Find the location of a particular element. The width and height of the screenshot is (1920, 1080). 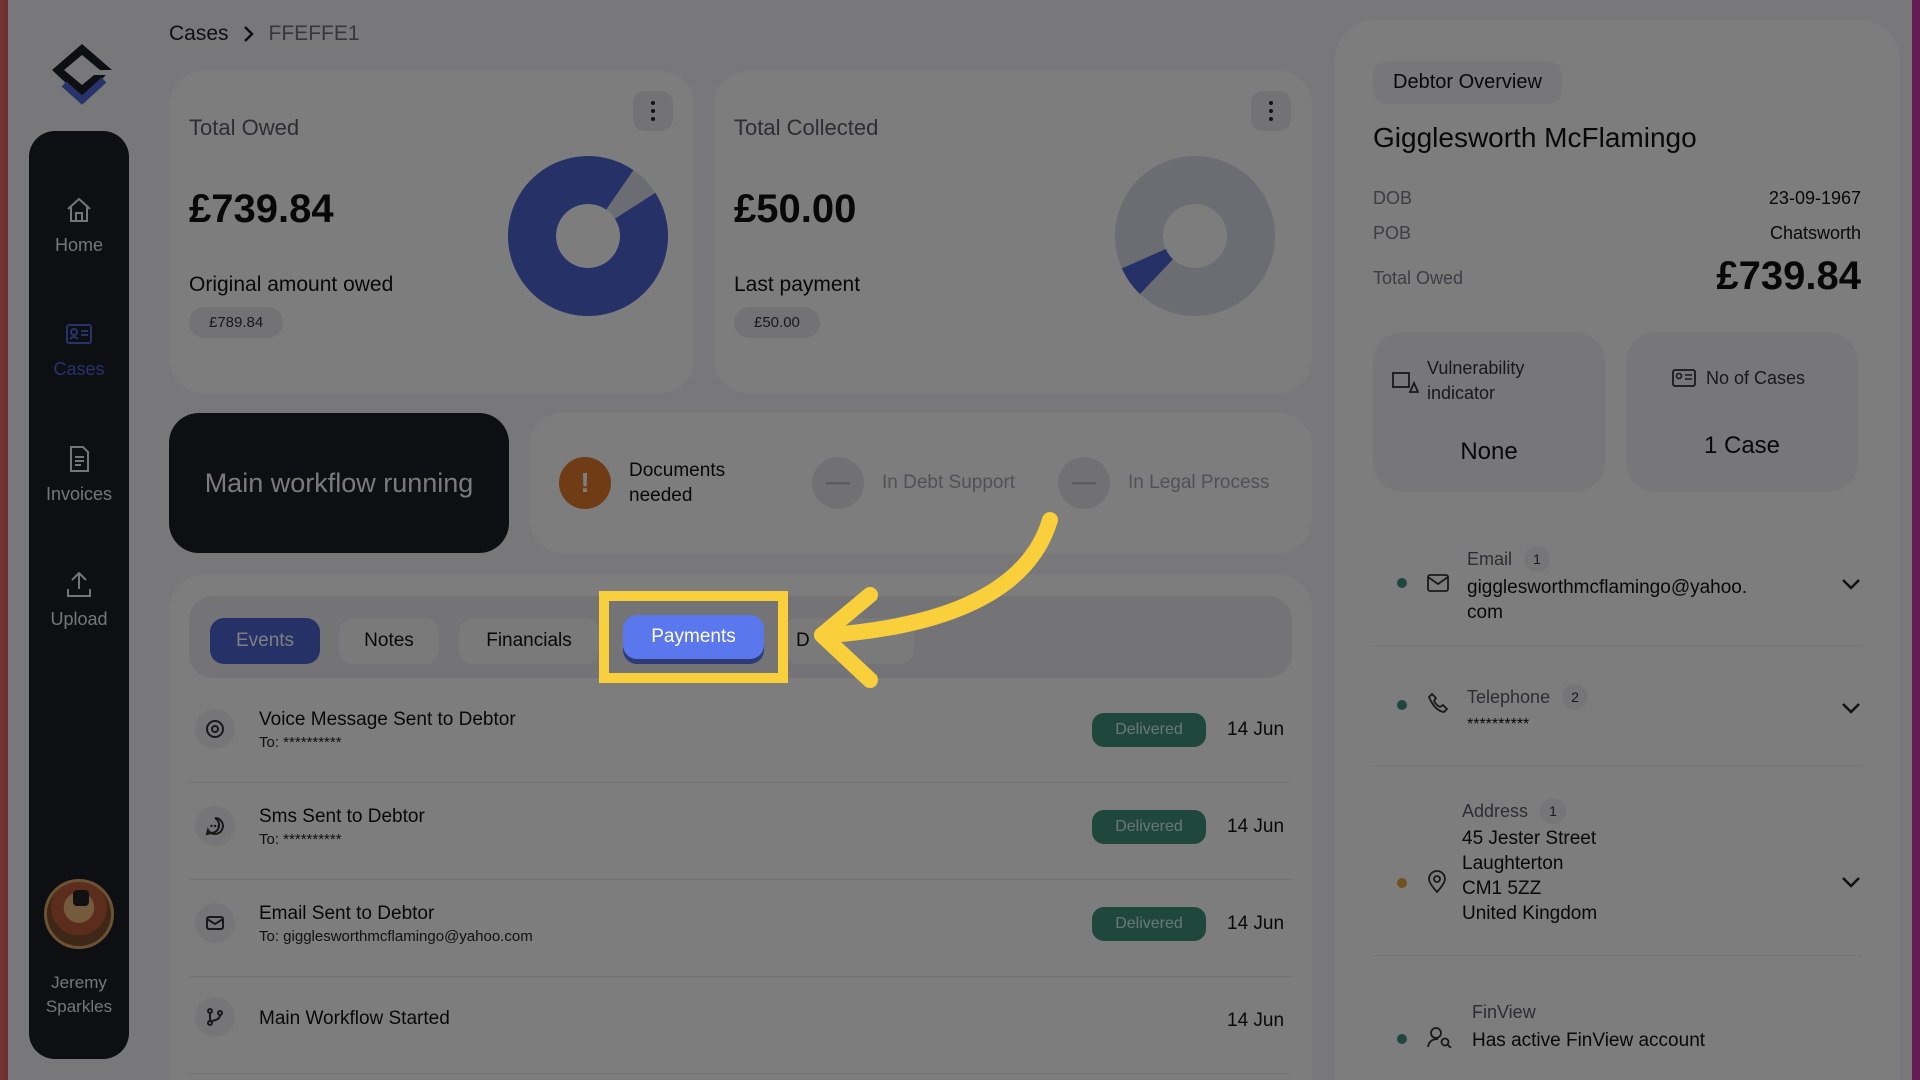

logo is located at coordinates (82, 74).